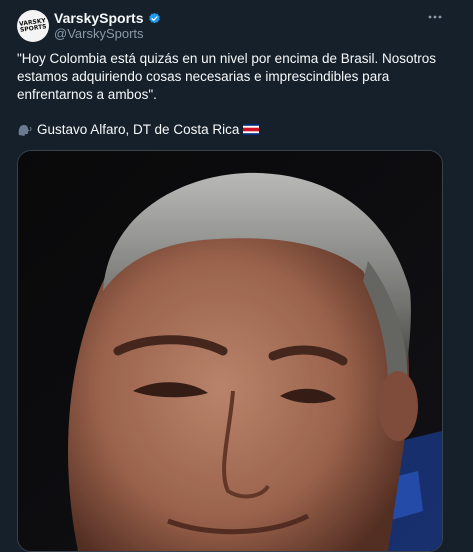 This screenshot has width=473, height=552. I want to click on avatar: VARSKY SPORTS, so click(33, 26).